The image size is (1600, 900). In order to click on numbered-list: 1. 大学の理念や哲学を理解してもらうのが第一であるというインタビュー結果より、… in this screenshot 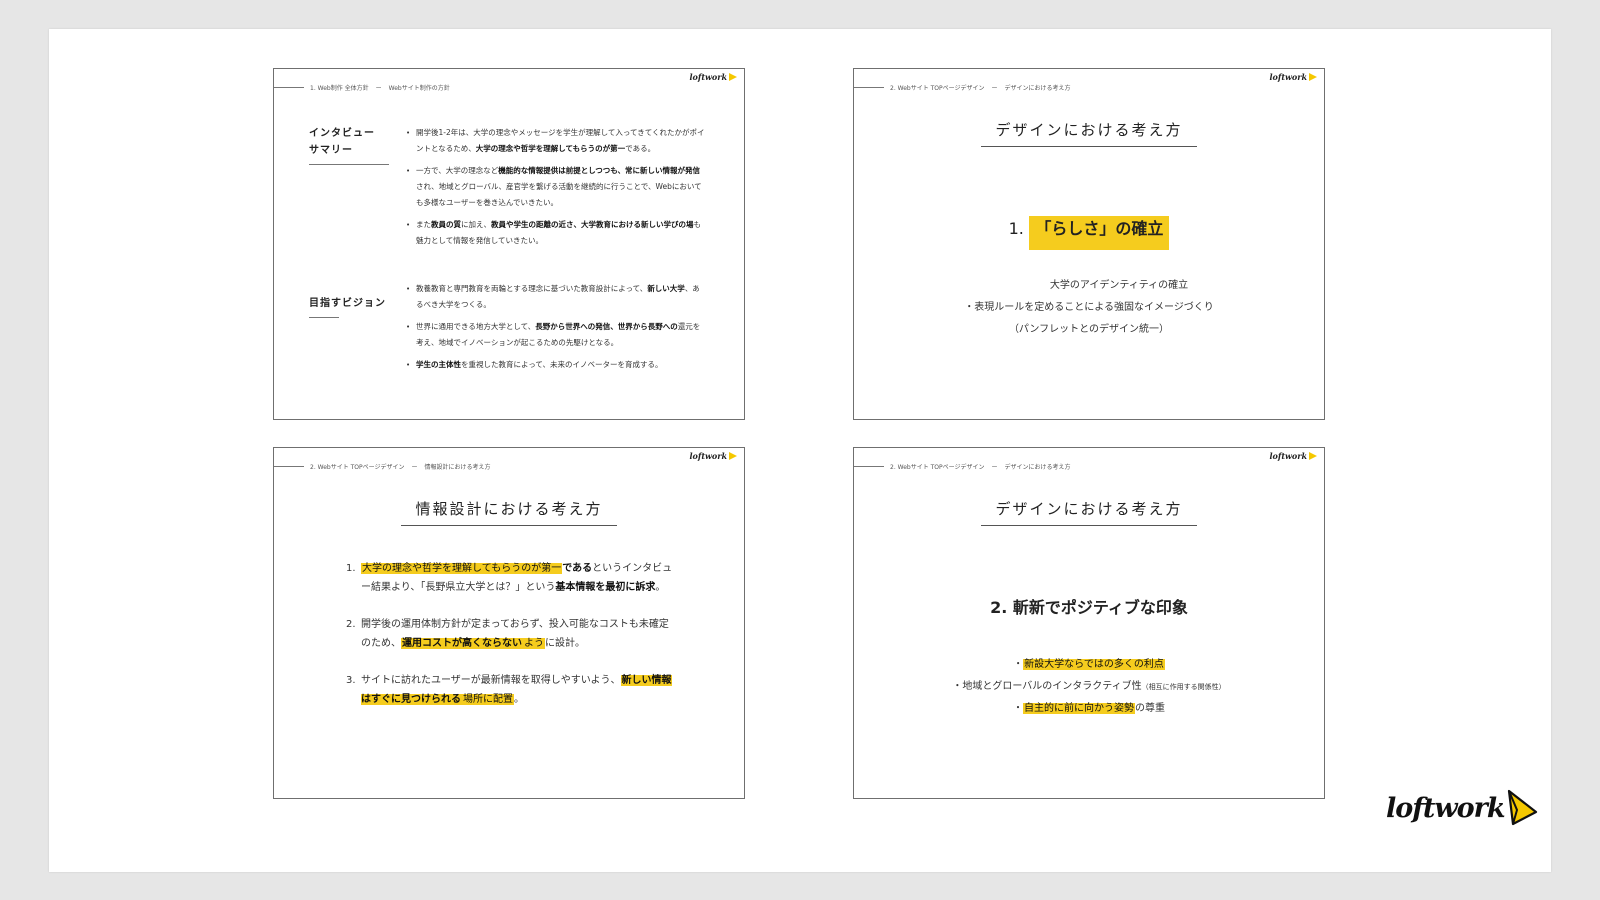, I will do `click(511, 643)`.